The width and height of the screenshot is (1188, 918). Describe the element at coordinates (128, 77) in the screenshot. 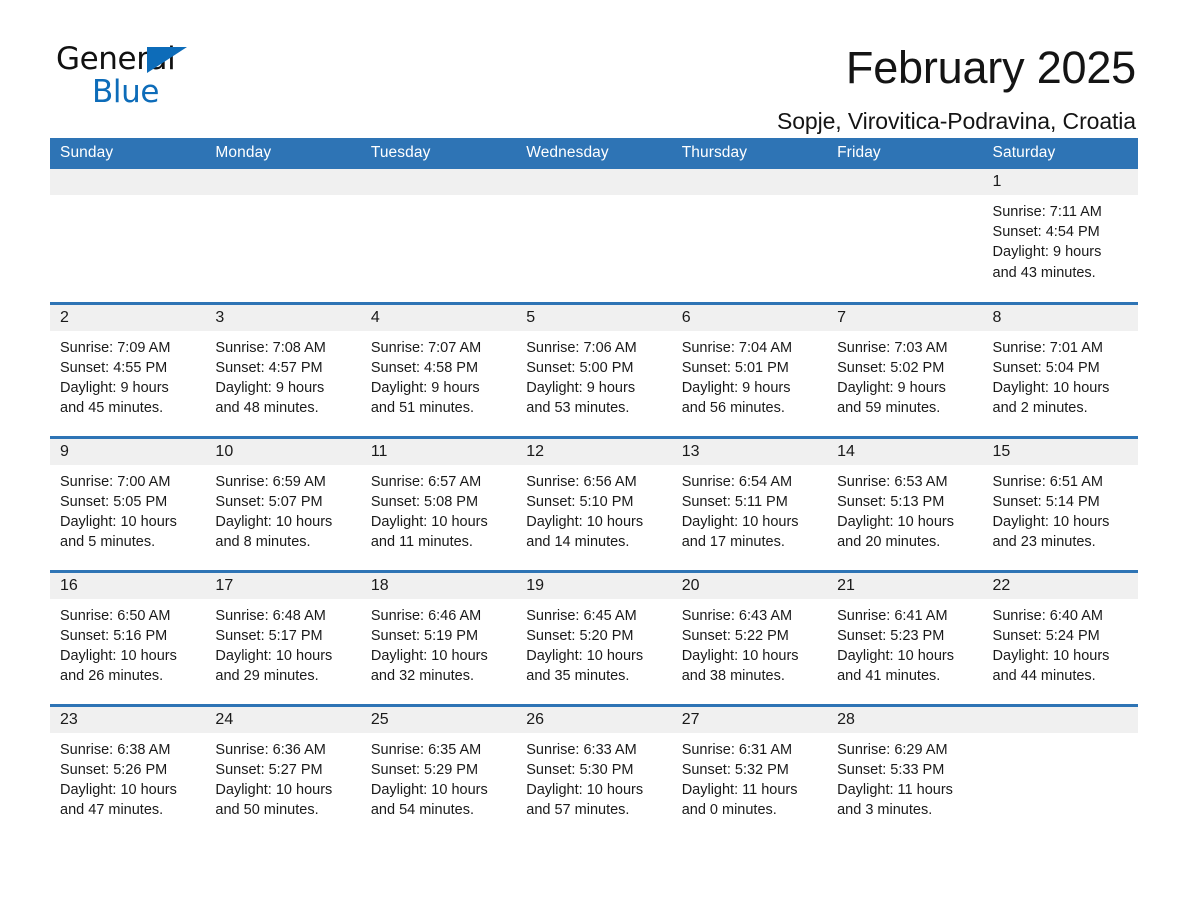

I see `generalblue-logo: General Blue` at that location.